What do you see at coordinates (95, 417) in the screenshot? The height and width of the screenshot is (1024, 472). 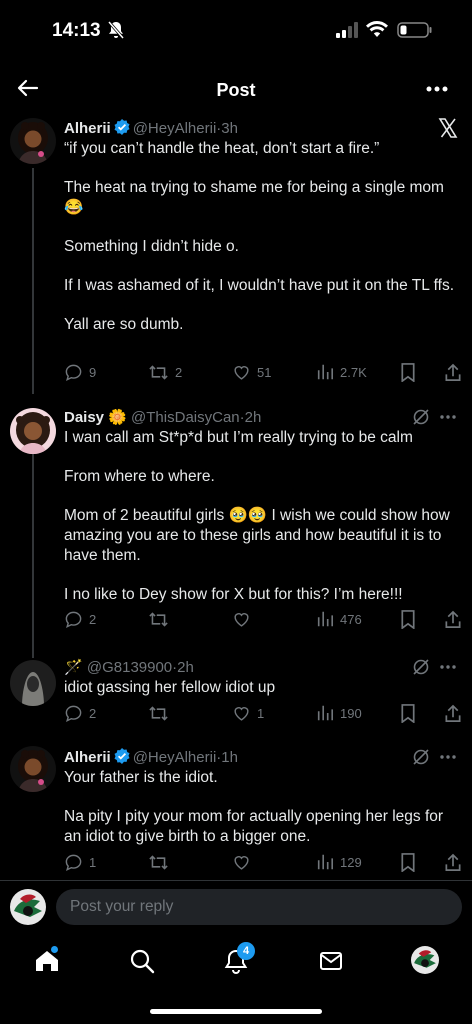 I see `author-name: Daisy 🌼` at bounding box center [95, 417].